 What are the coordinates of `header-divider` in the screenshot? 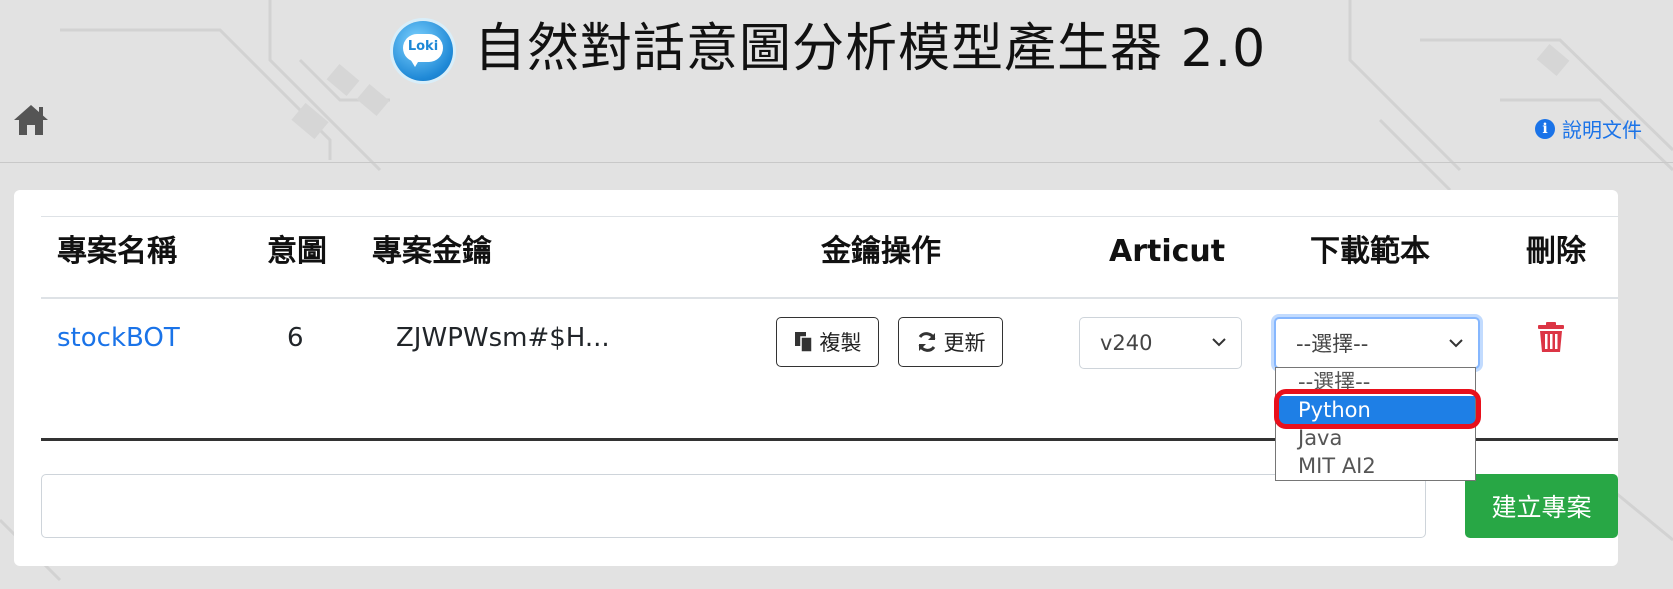 It's located at (829, 298).